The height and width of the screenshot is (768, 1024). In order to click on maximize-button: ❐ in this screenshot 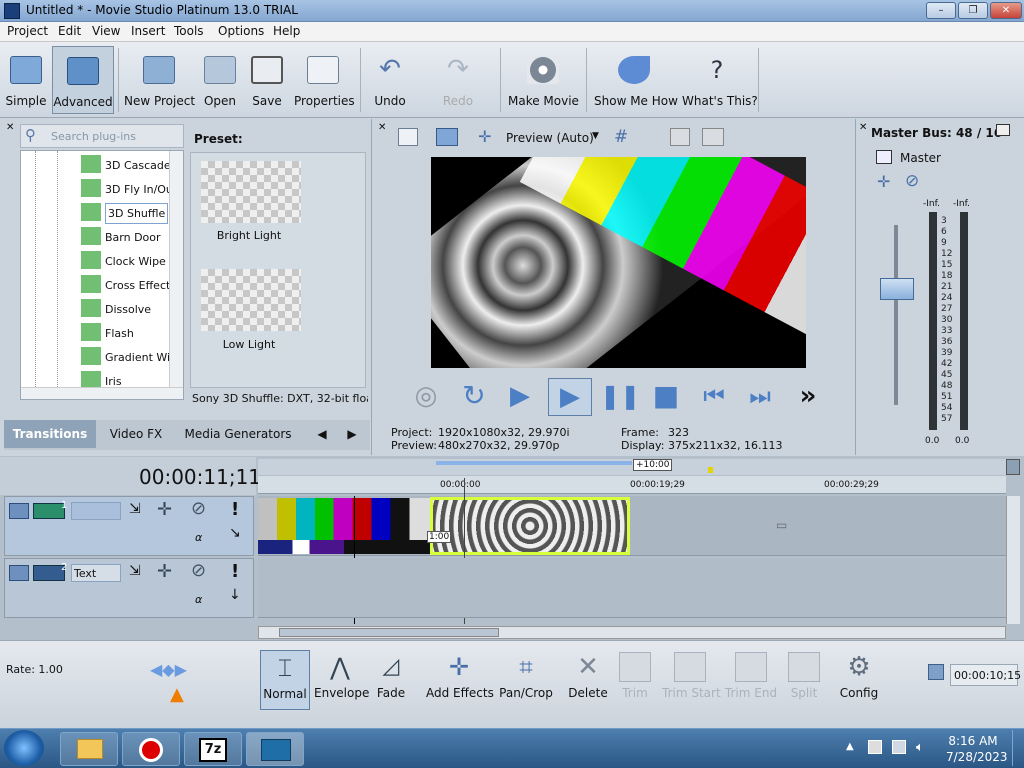, I will do `click(973, 10)`.